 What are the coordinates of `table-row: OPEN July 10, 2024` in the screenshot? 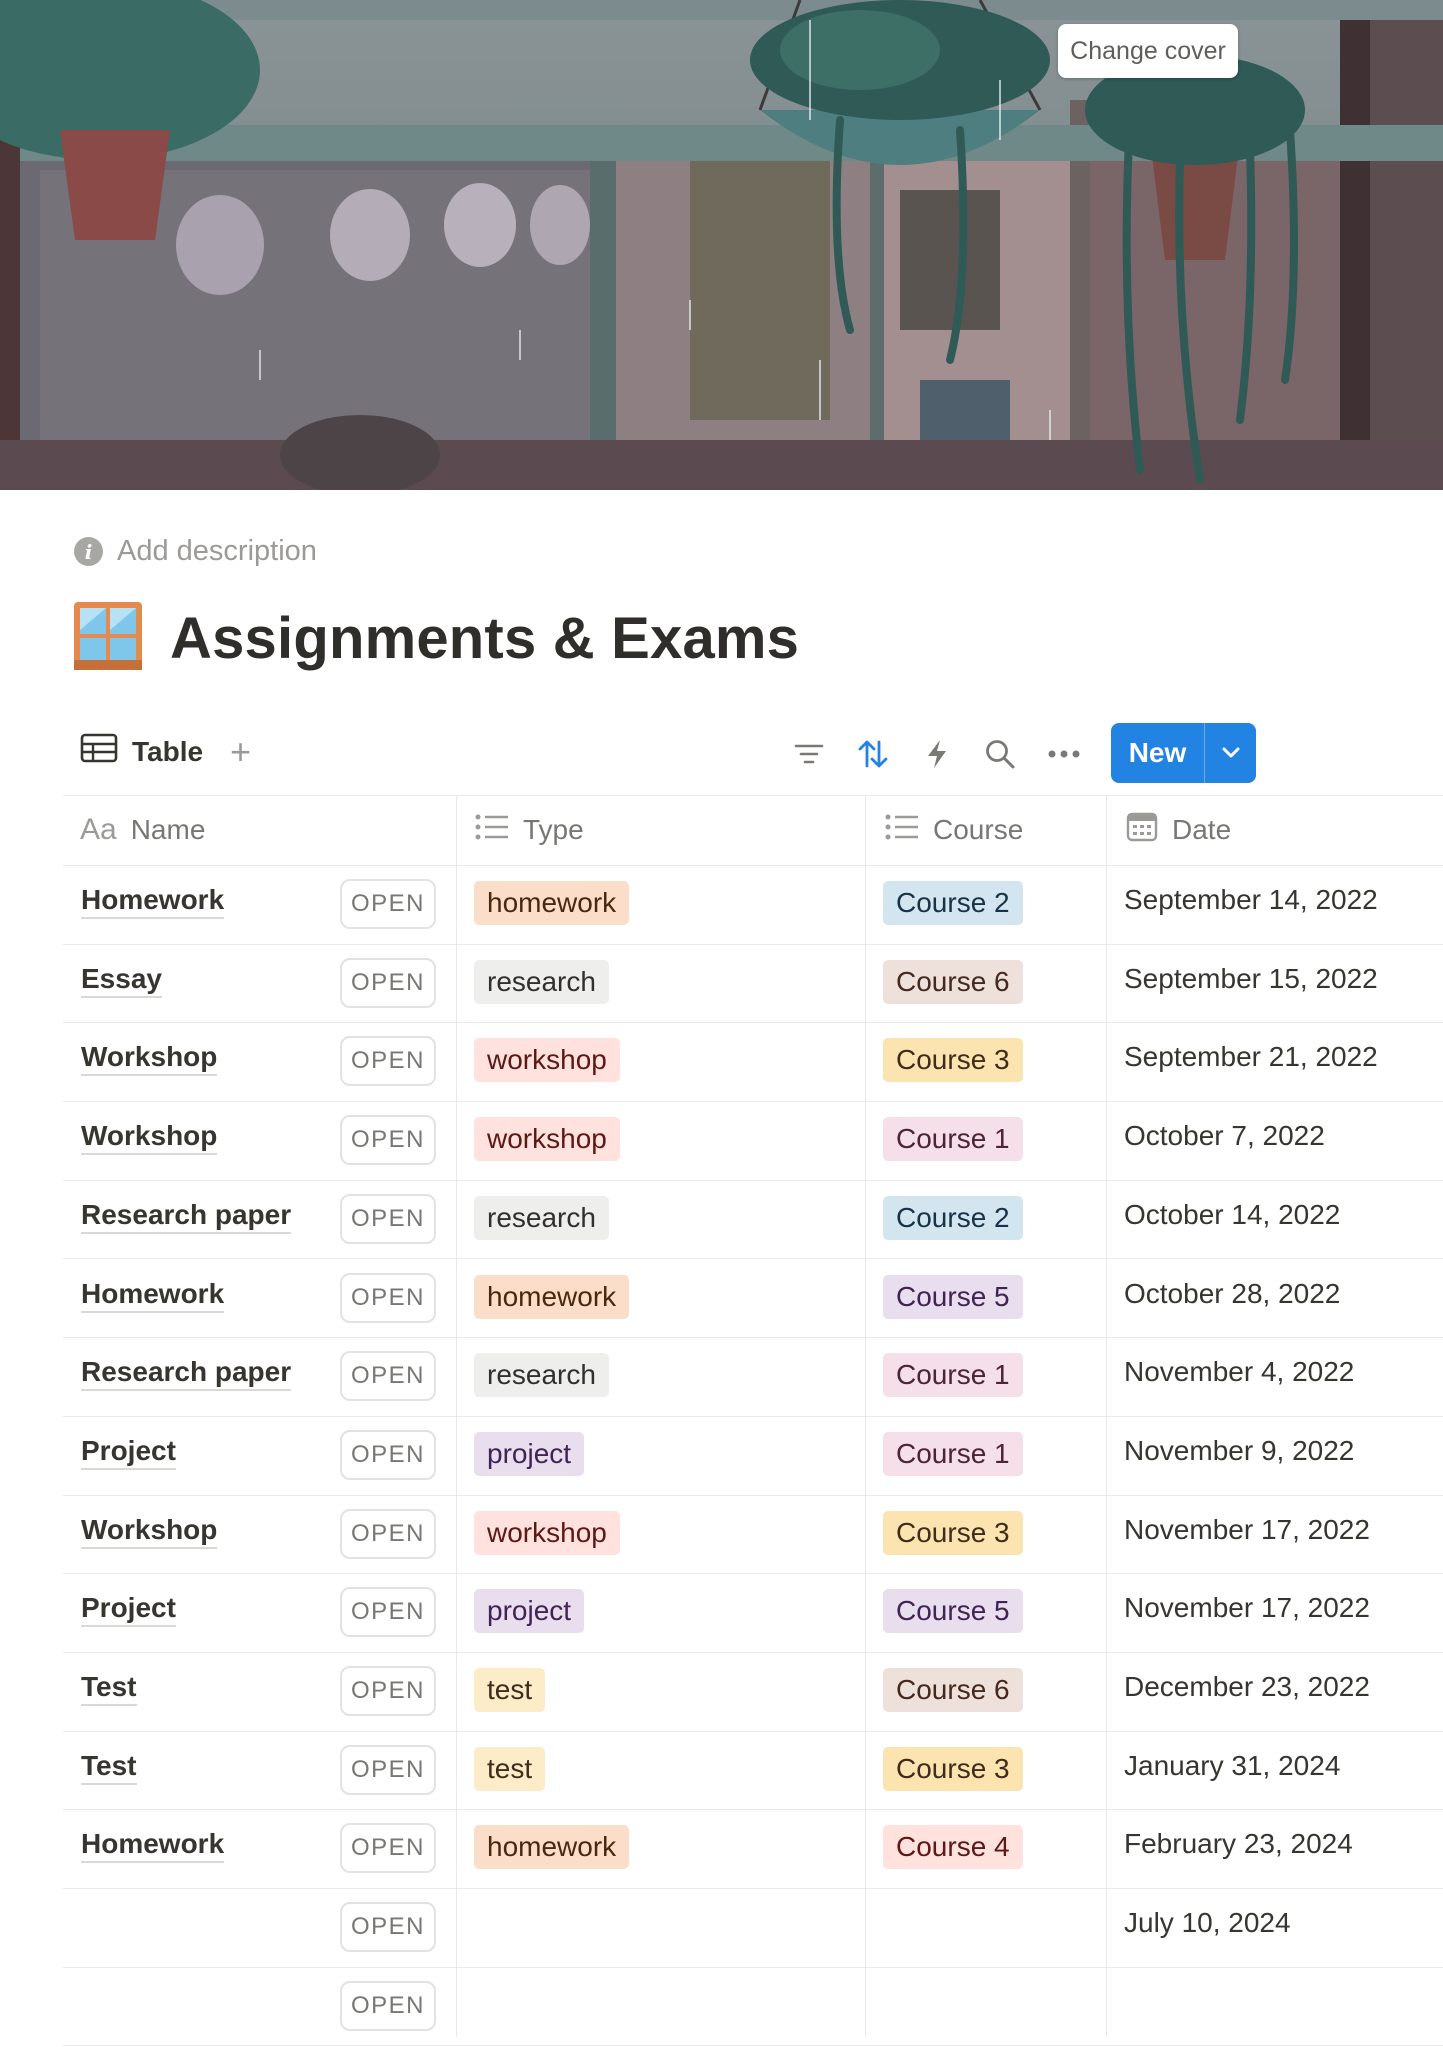 It's located at (753, 1928).